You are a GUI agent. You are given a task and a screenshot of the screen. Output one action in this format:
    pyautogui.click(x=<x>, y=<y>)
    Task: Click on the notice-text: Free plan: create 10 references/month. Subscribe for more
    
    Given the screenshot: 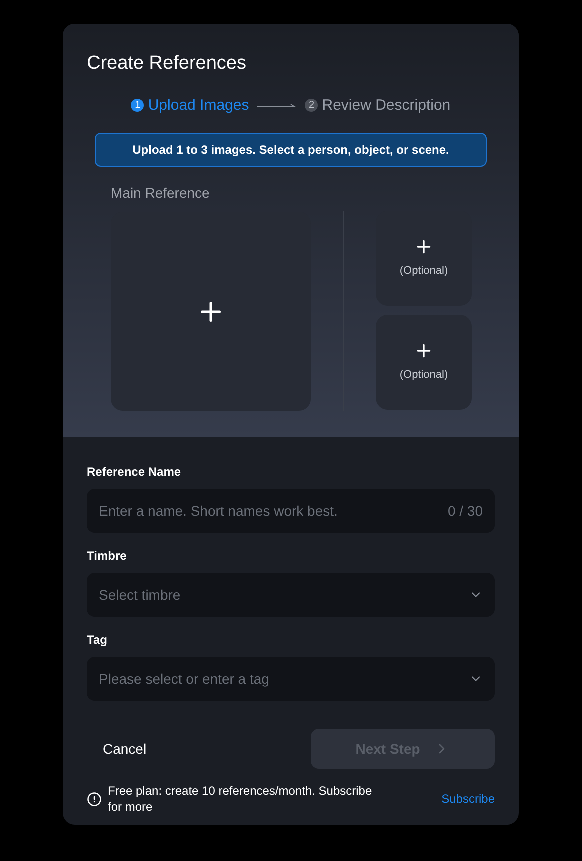 What is the action you would take?
    pyautogui.click(x=241, y=799)
    